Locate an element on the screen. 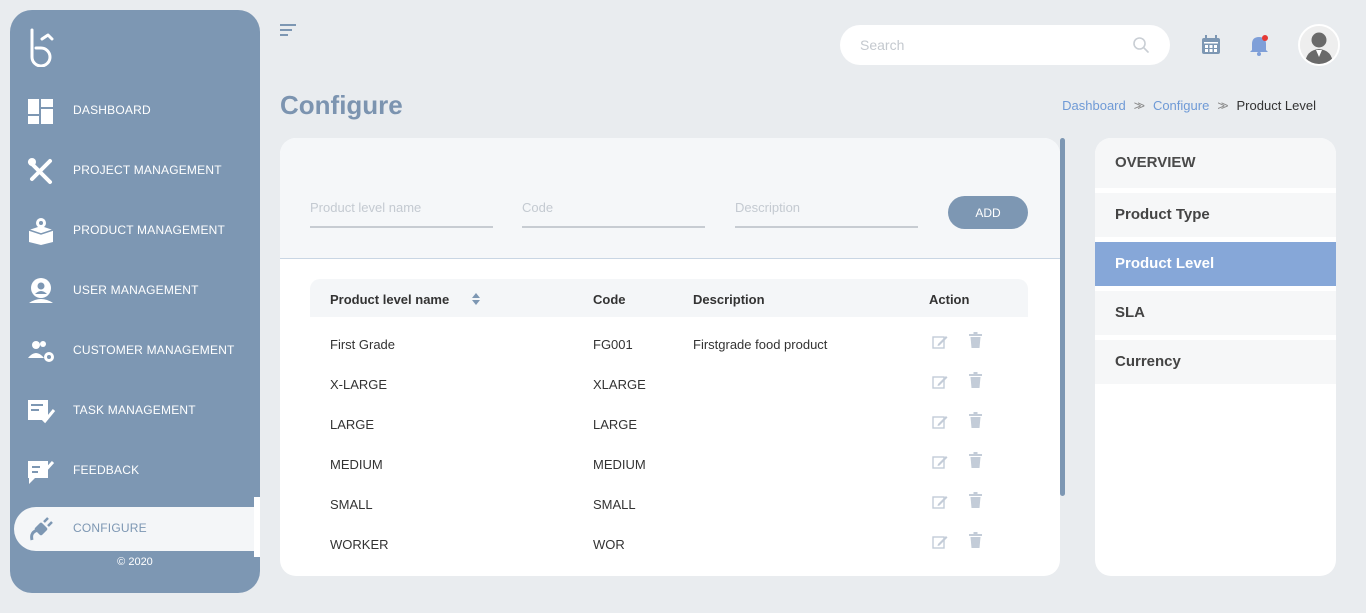  cell-code: FG001 is located at coordinates (613, 344).